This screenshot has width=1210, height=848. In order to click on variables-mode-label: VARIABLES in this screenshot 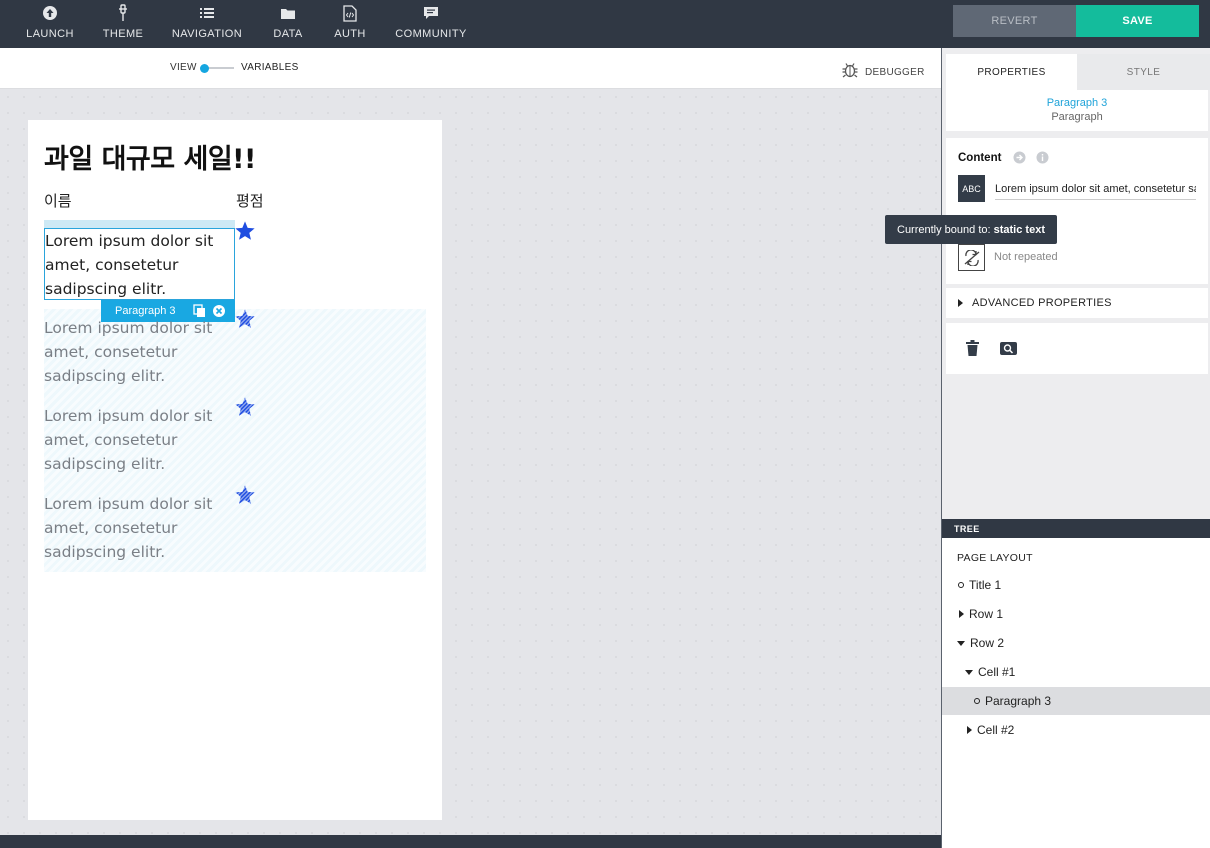, I will do `click(270, 67)`.